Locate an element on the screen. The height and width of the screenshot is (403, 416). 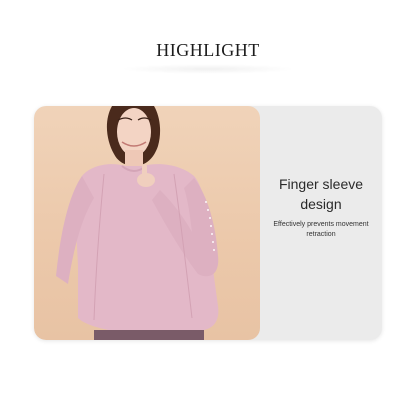
feature-description: Effectively prevents movement retraction is located at coordinates (321, 230).